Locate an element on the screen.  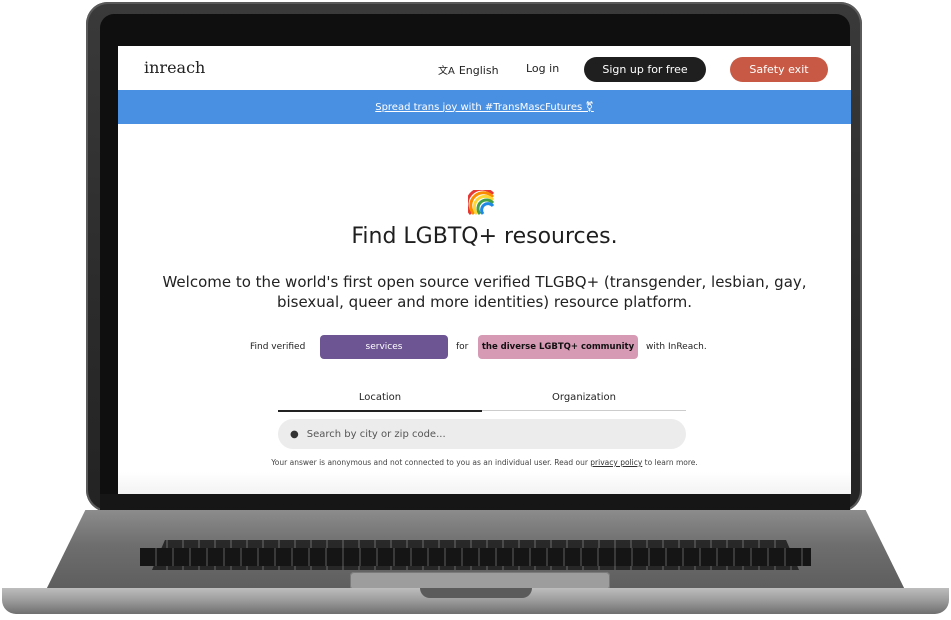
finder-prefix: Find verified is located at coordinates (278, 347).